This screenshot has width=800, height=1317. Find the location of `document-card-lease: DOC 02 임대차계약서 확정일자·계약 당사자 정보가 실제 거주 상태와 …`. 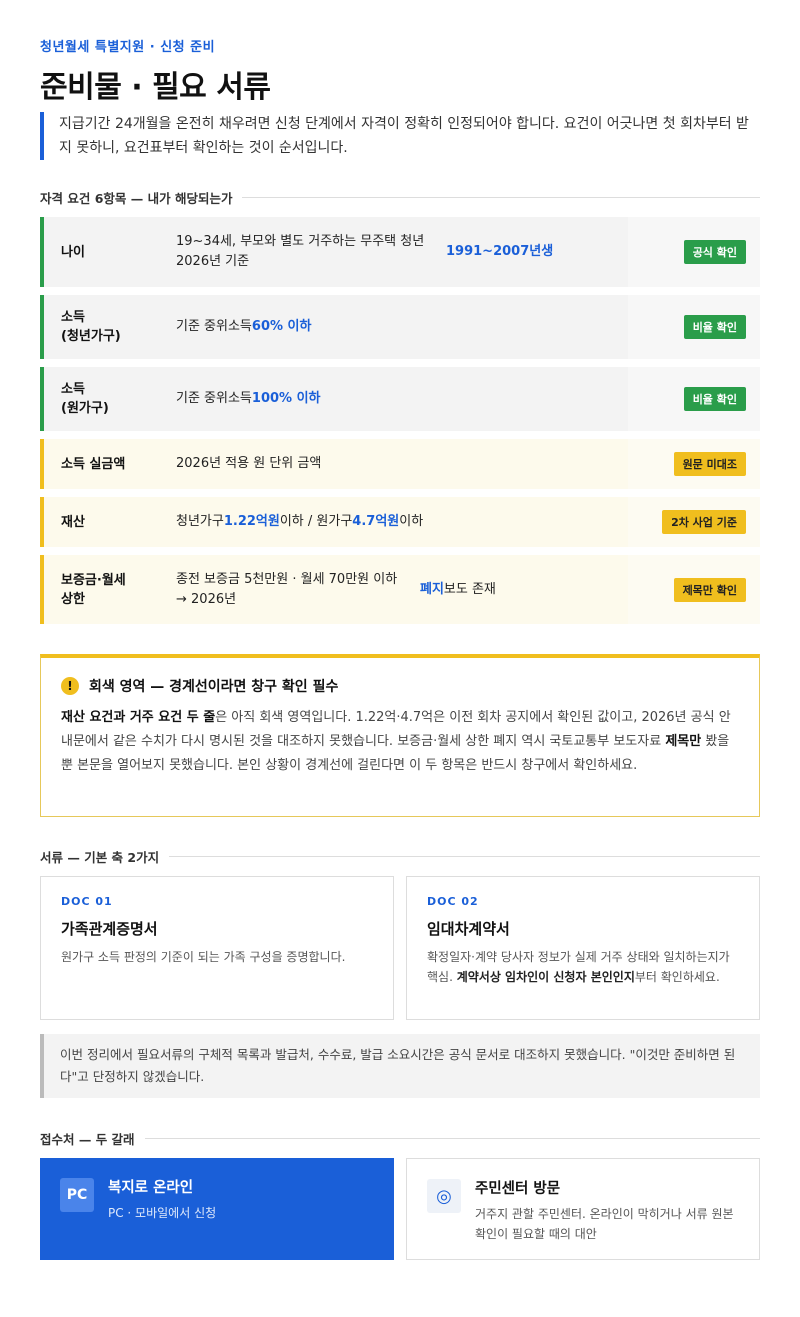

document-card-lease: DOC 02 임대차계약서 확정일자·계약 당사자 정보가 실제 거주 상태와 … is located at coordinates (583, 948).